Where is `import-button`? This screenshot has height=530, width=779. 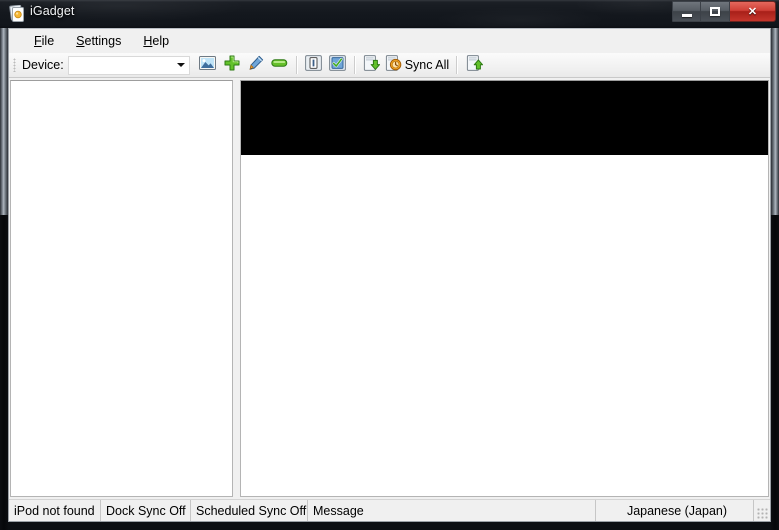 import-button is located at coordinates (372, 65).